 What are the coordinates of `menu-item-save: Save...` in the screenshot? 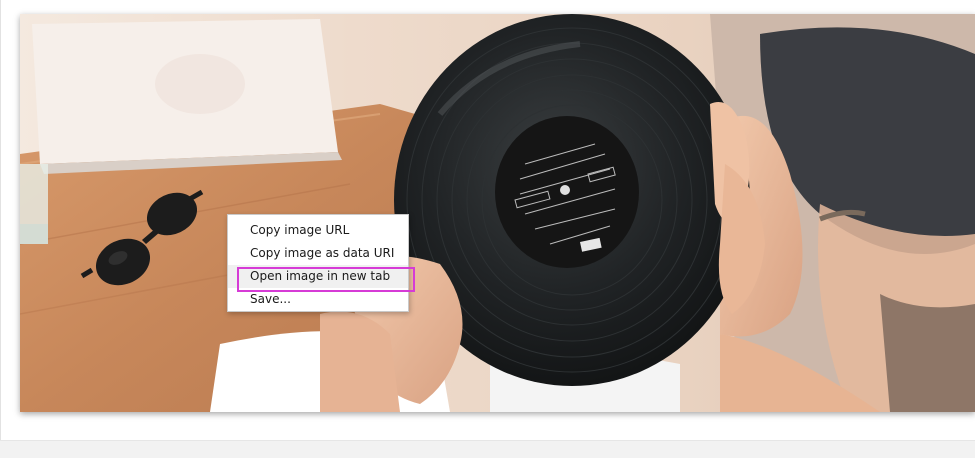 It's located at (318, 299).